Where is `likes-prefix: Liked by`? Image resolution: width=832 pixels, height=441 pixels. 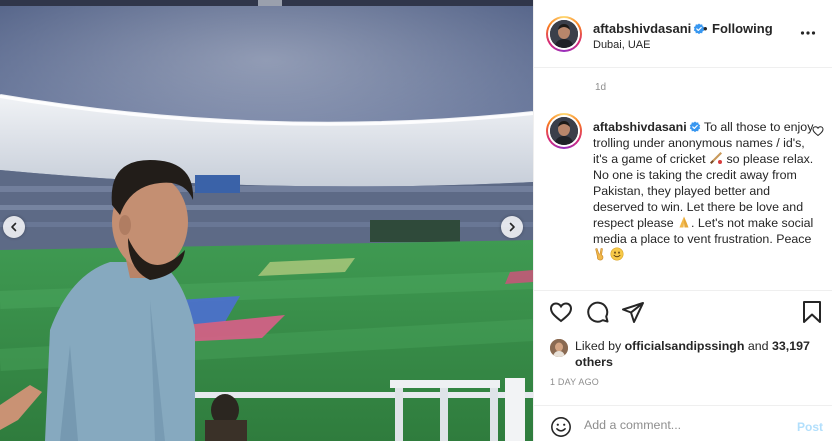 likes-prefix: Liked by is located at coordinates (598, 346).